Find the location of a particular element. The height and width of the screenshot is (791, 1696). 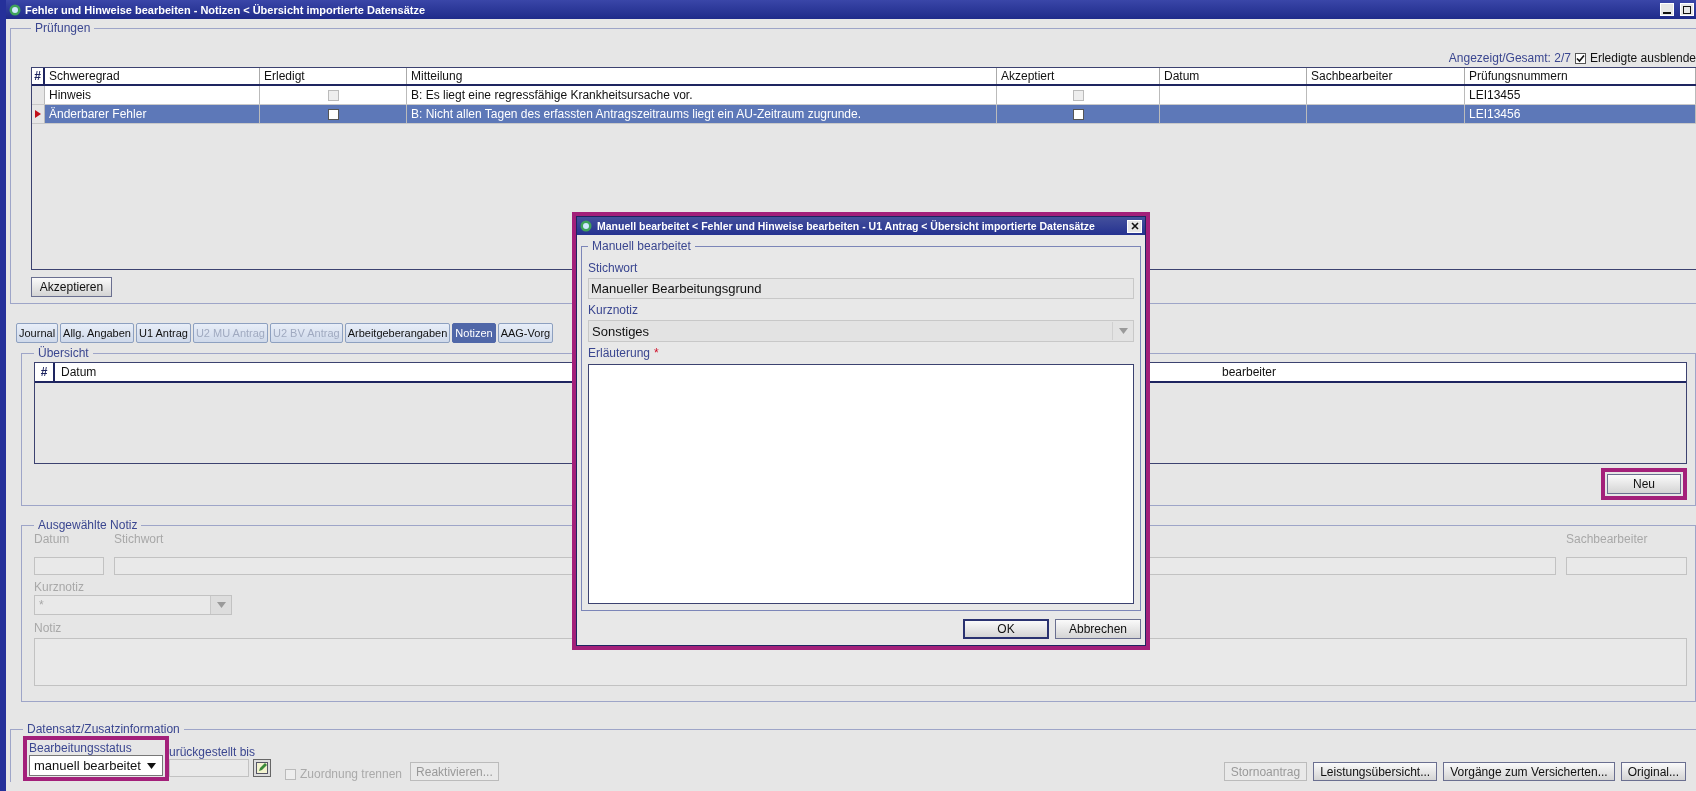

accept-button: Akzeptieren is located at coordinates (71, 287).